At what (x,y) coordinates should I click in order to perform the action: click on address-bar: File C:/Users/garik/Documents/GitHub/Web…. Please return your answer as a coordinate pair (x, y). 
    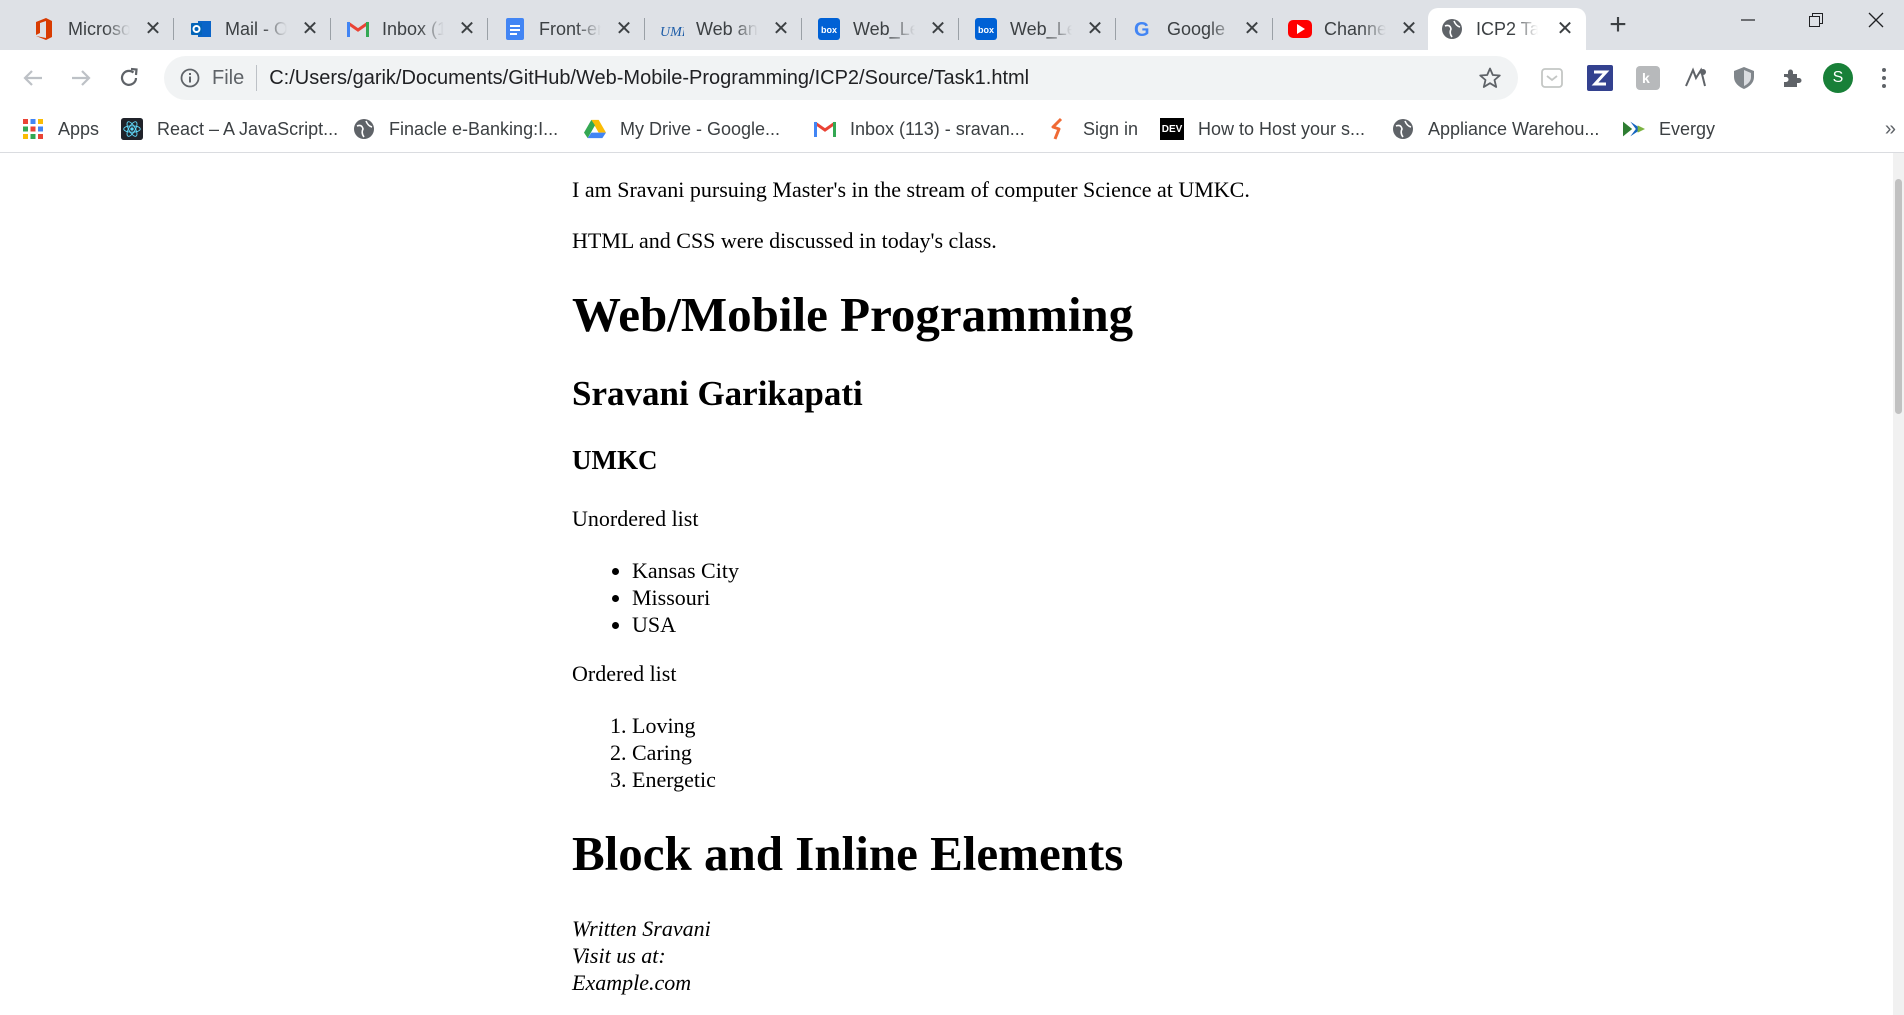
    Looking at the image, I should click on (841, 78).